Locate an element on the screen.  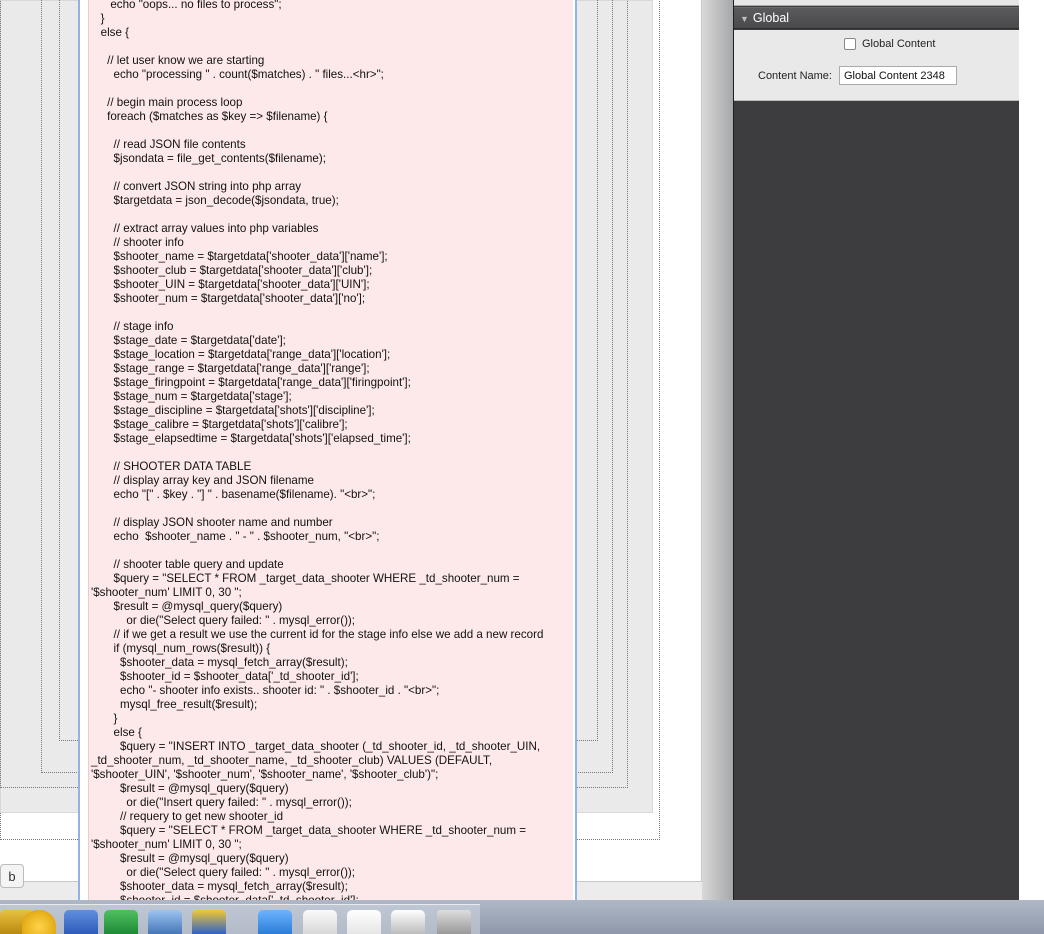
disclosure-triangle-icon: ▼ is located at coordinates (744, 19).